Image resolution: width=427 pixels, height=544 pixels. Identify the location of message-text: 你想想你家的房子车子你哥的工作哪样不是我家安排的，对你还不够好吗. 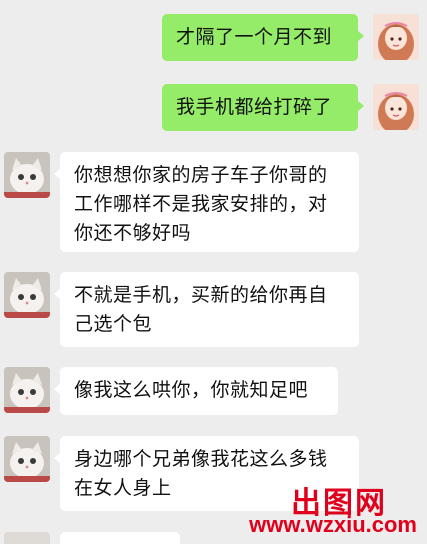
(201, 204).